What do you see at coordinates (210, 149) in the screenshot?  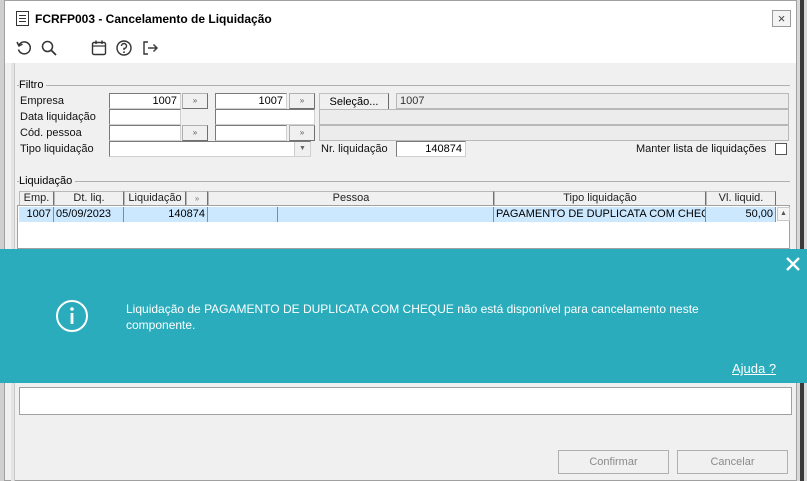 I see `tipo-liquidacao-select` at bounding box center [210, 149].